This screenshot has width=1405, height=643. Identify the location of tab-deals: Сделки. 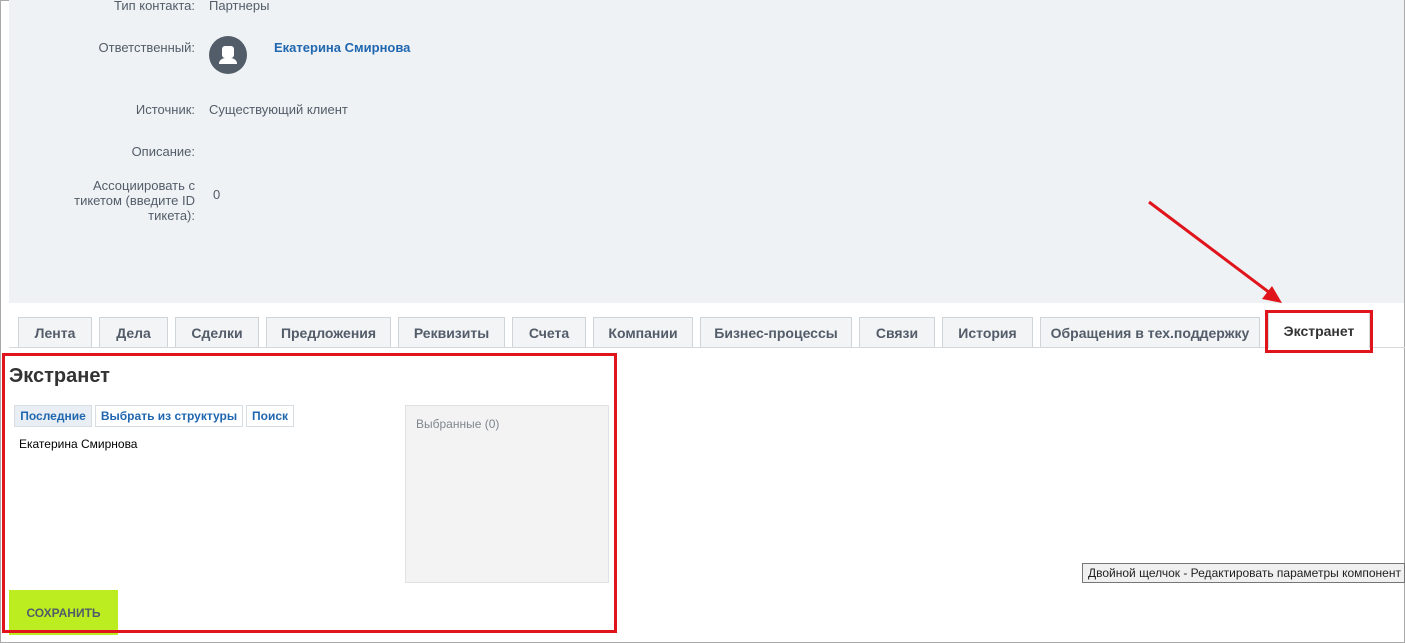
(217, 332).